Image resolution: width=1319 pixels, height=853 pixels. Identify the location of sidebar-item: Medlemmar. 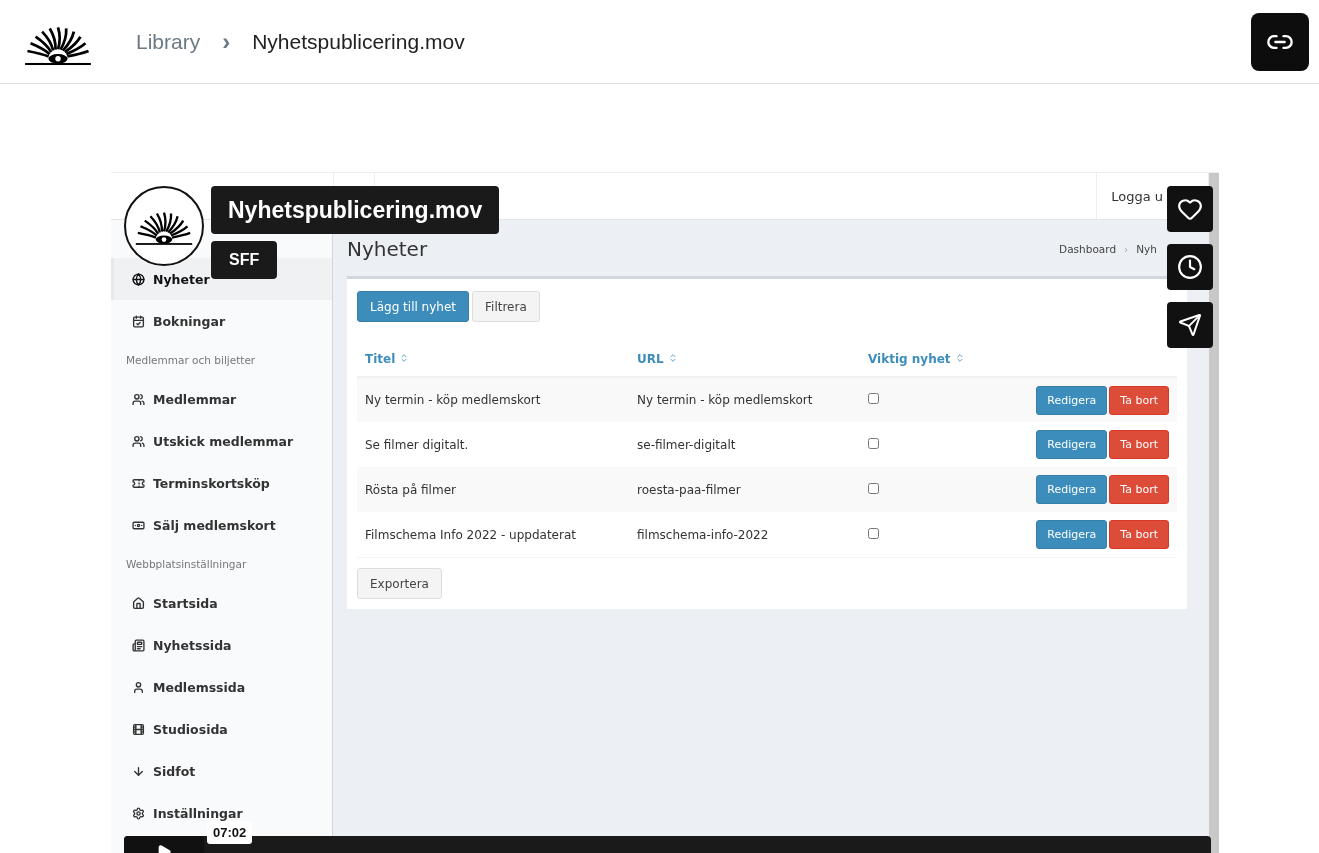
(184, 399).